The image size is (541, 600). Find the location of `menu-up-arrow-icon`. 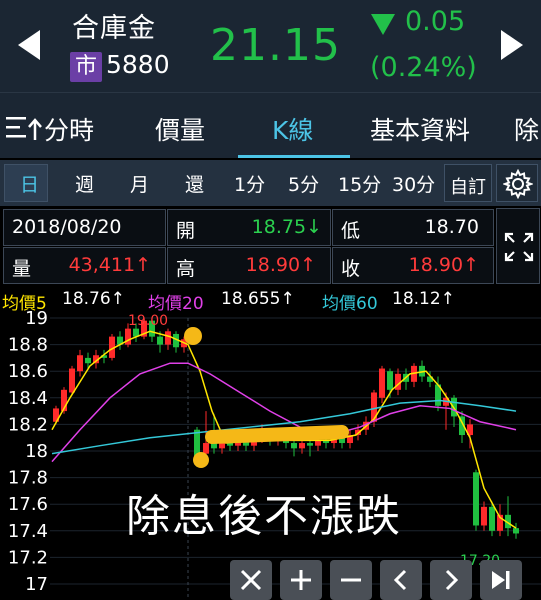

menu-up-arrow-icon is located at coordinates (24, 128).